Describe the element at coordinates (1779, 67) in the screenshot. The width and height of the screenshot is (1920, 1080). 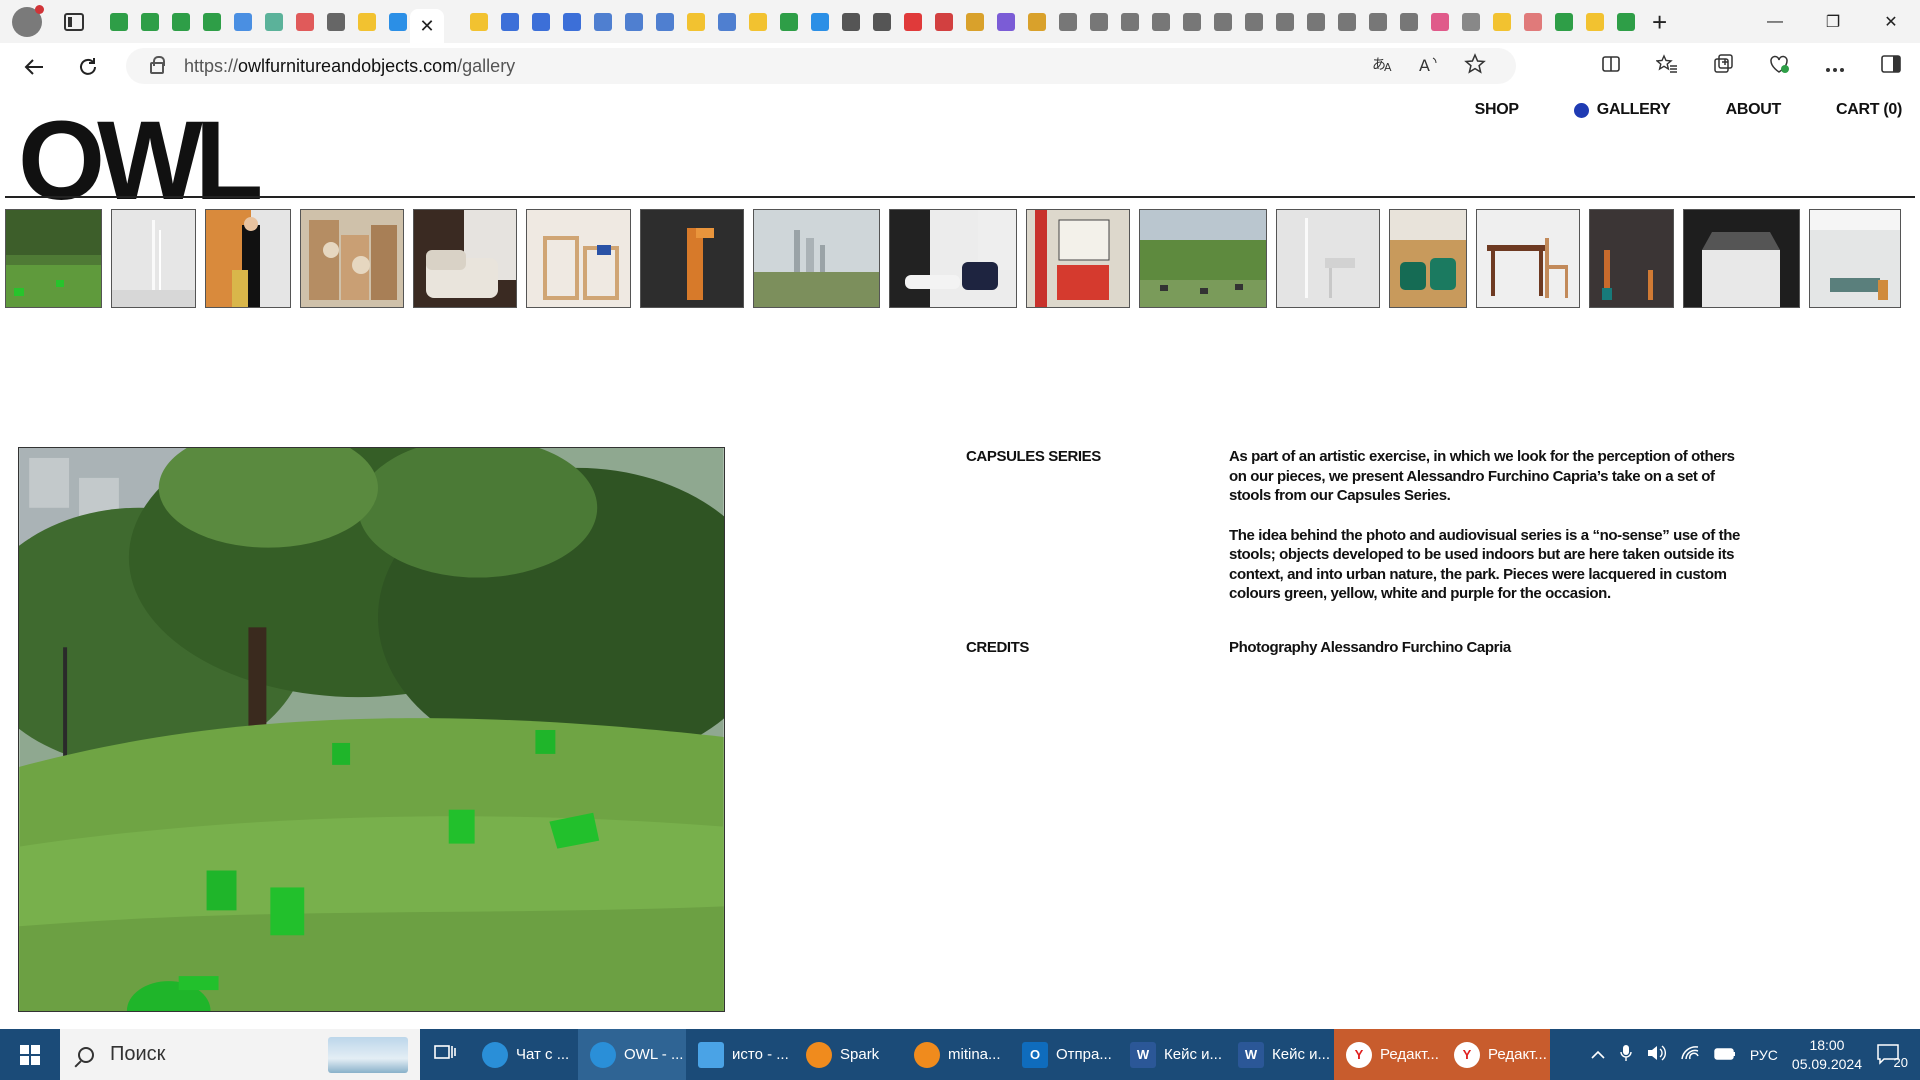
I see `browser-essentials-icon` at that location.